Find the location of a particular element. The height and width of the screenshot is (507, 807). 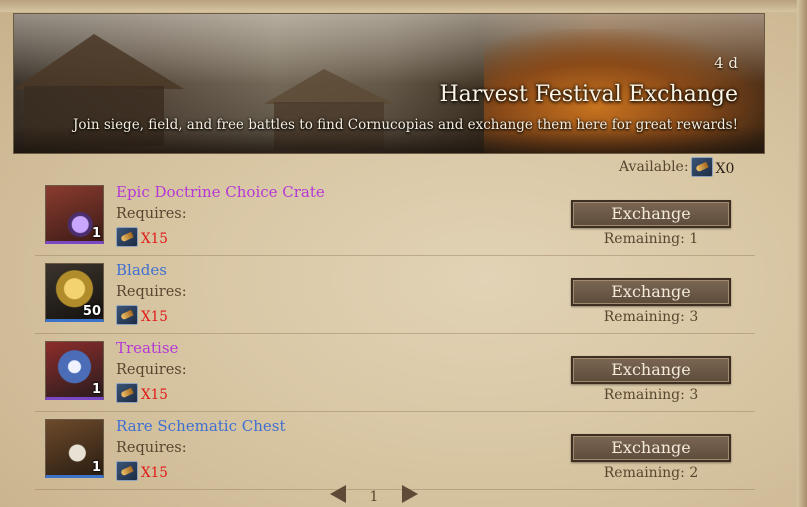

blades-icon: 50 is located at coordinates (74, 292).